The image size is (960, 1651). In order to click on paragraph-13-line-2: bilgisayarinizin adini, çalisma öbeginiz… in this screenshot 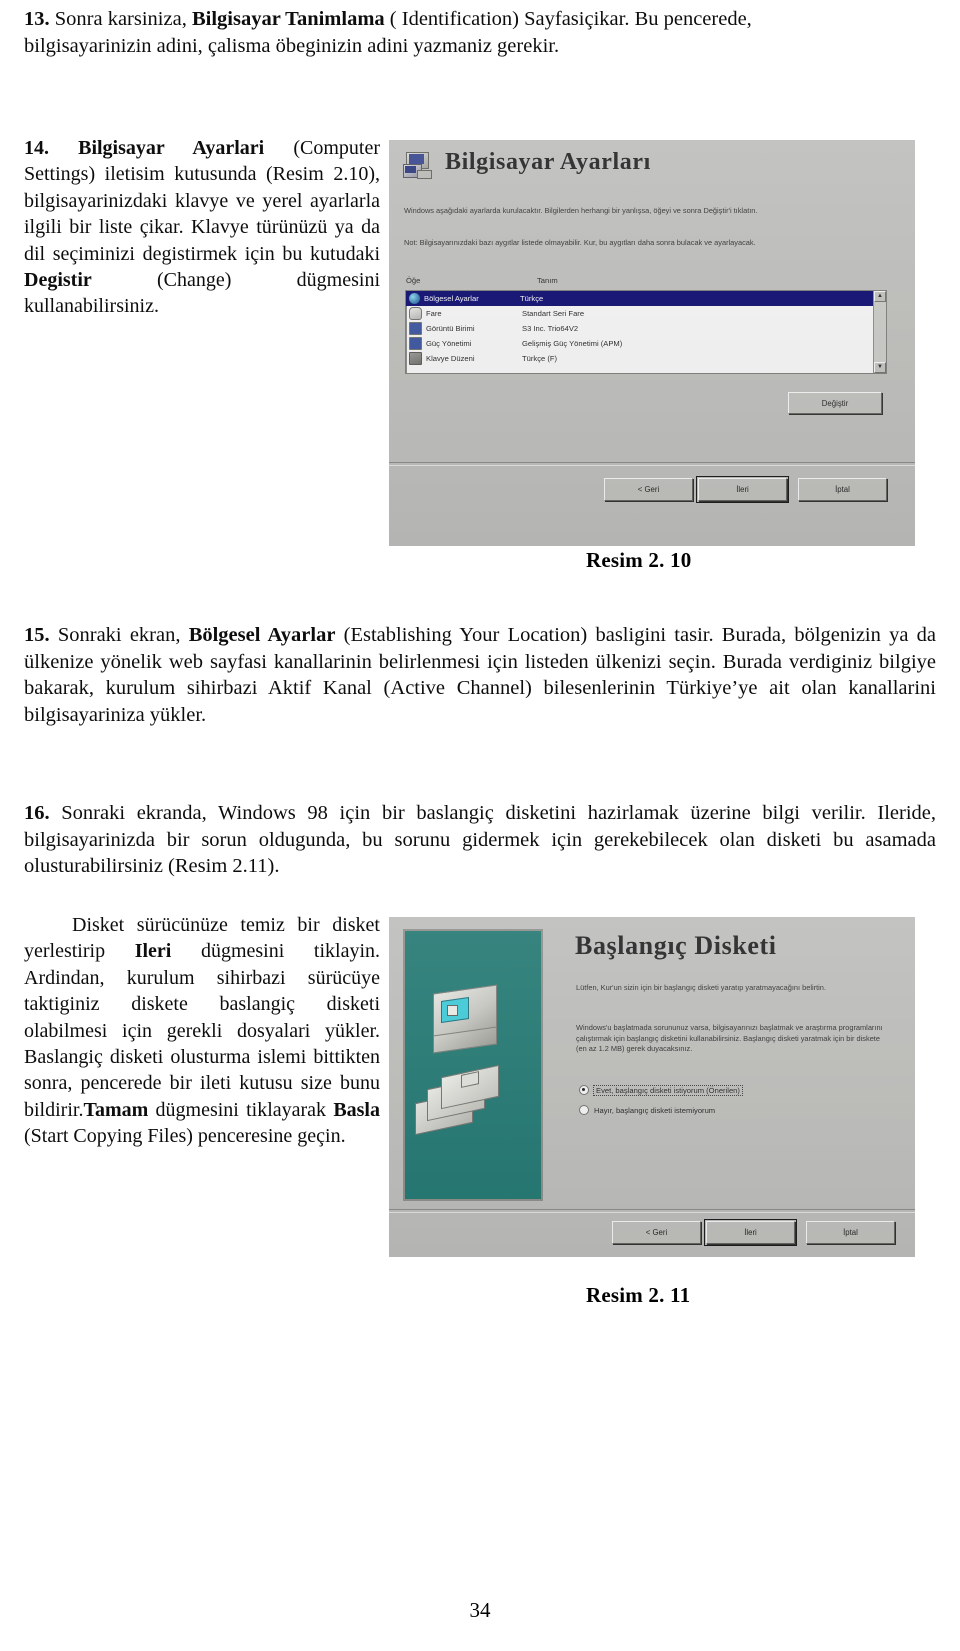, I will do `click(292, 45)`.